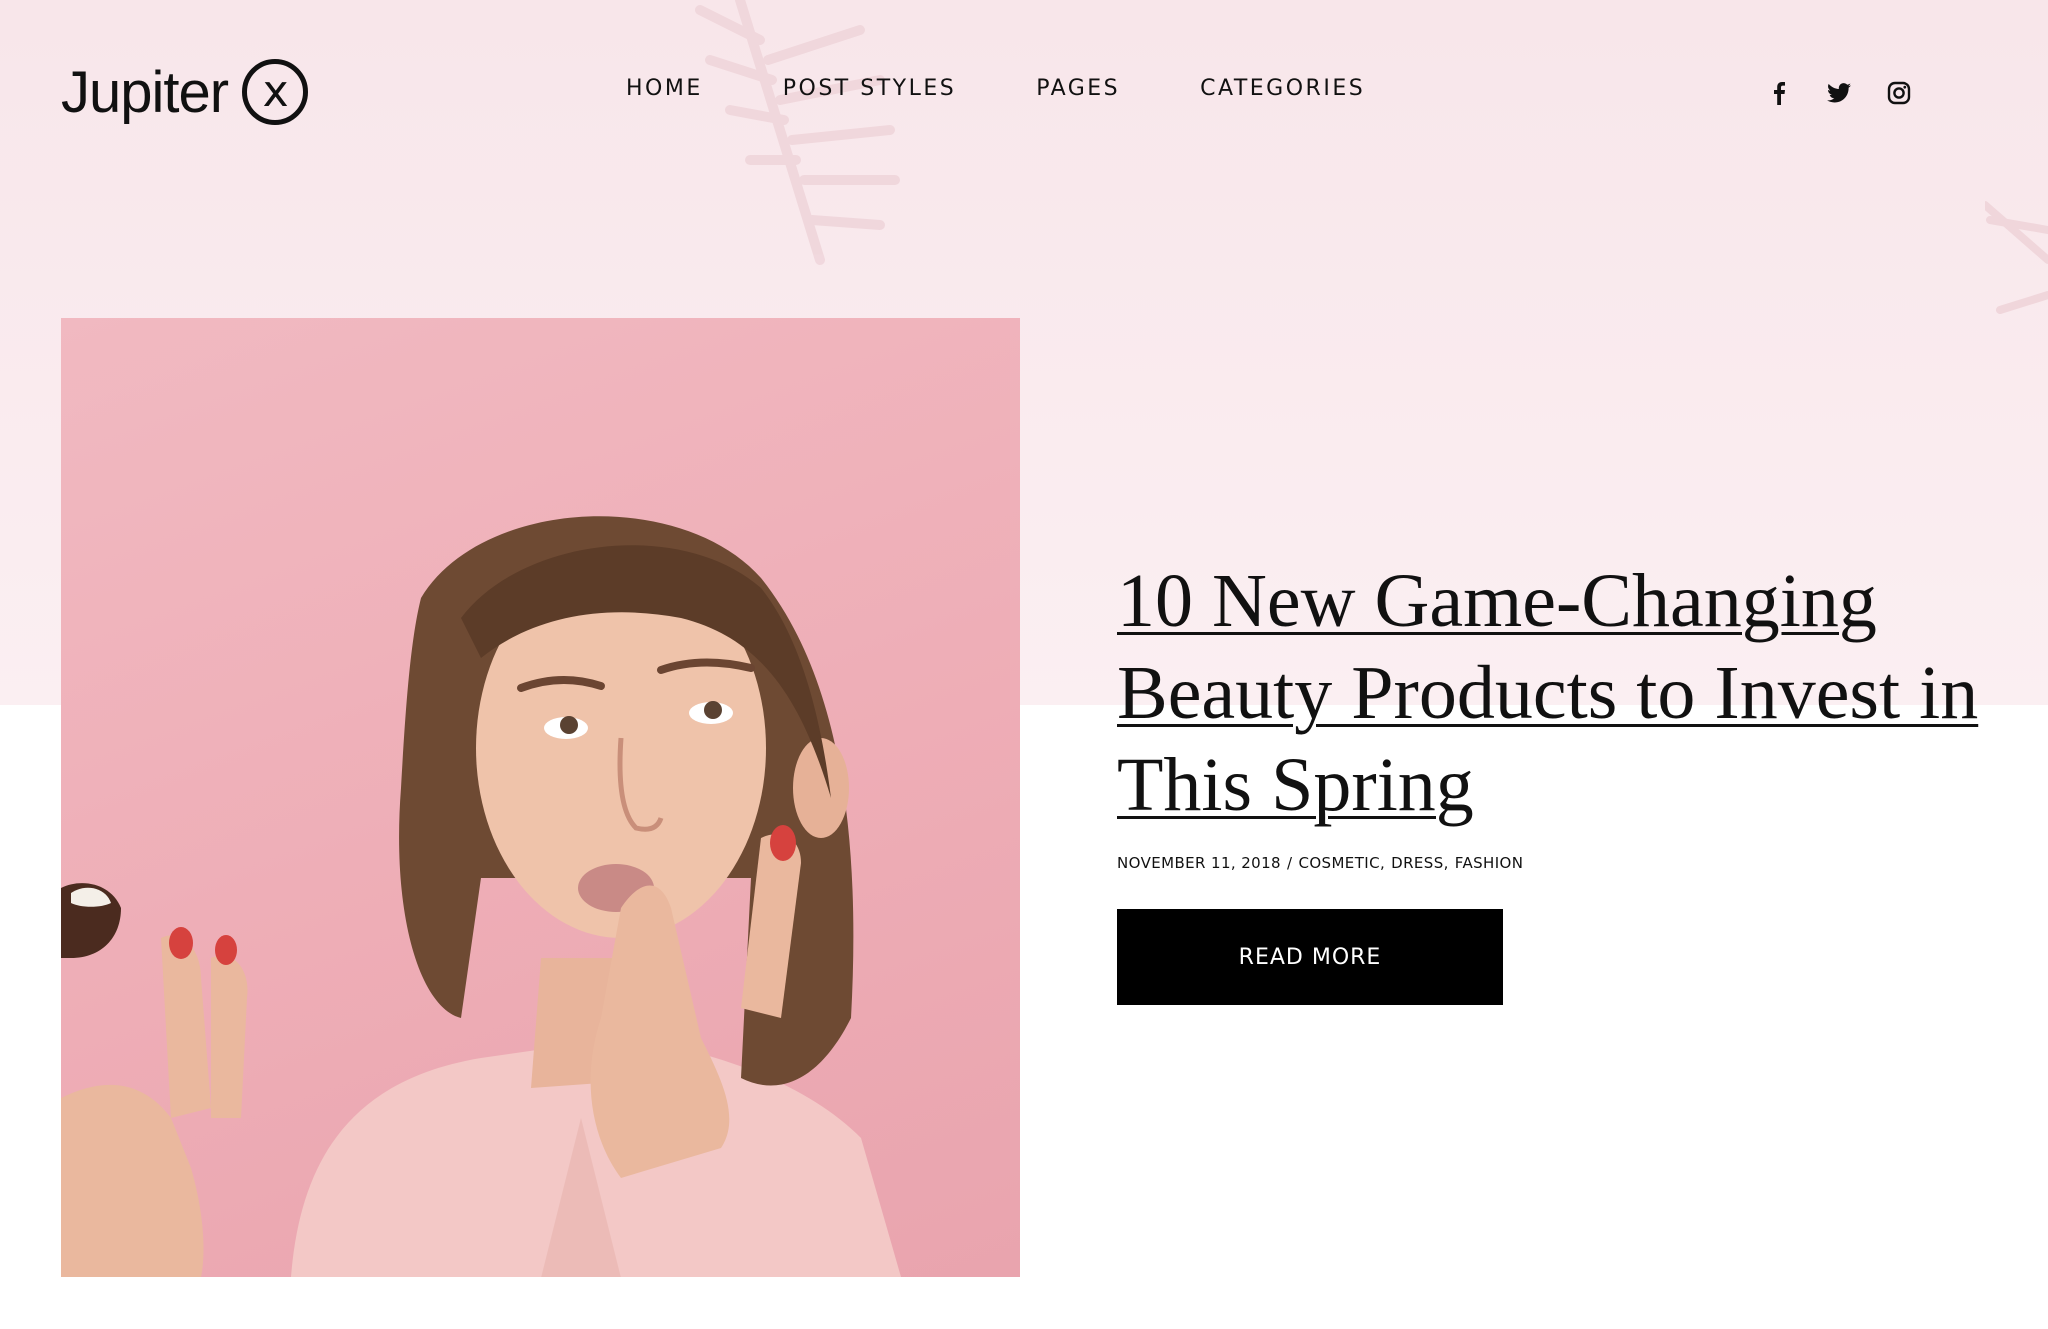 The image size is (2048, 1329). I want to click on site-logo: Jupiter x, so click(185, 92).